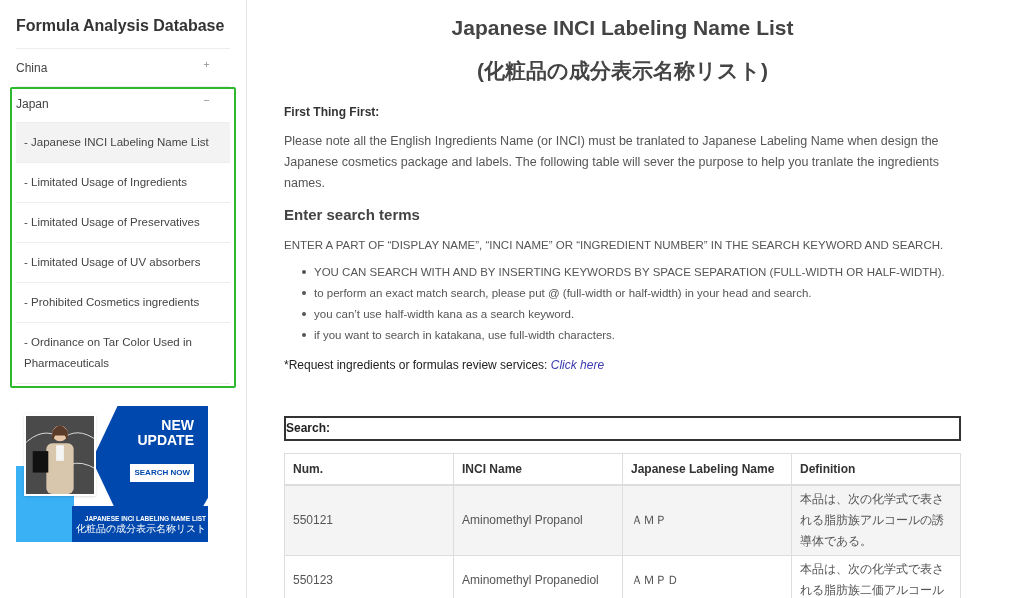 The height and width of the screenshot is (598, 1024). Describe the element at coordinates (123, 263) in the screenshot. I see `sidebar-item: - Limitated Usage of UV absorbers` at that location.